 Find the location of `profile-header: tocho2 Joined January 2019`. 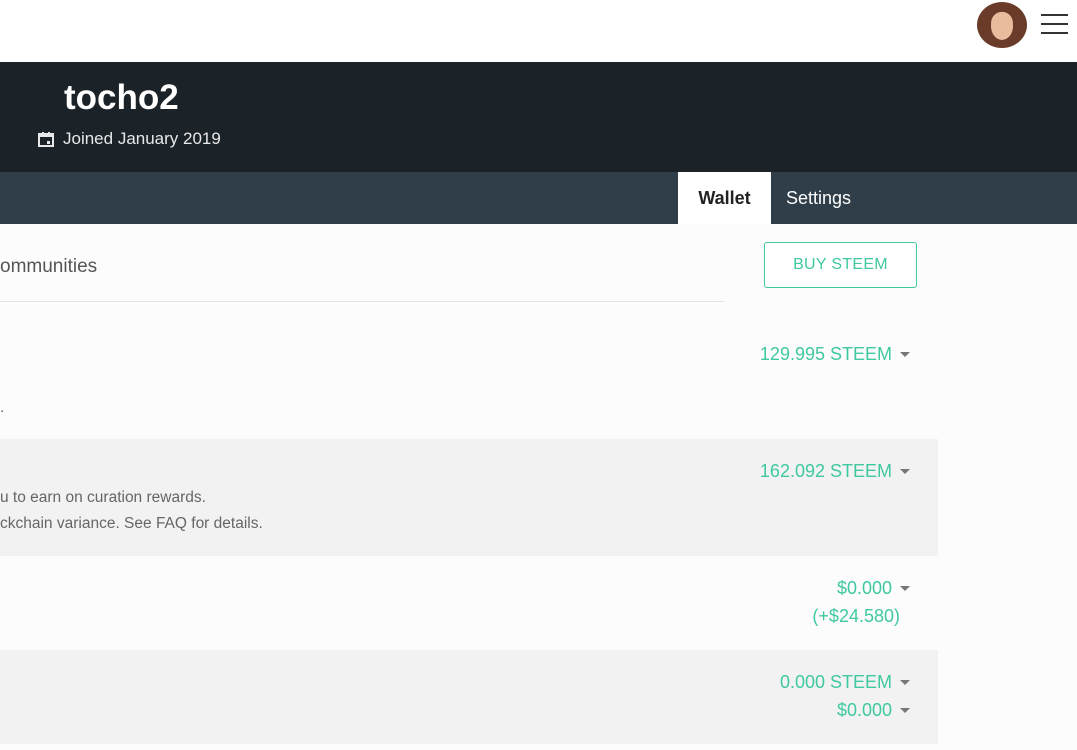

profile-header: tocho2 Joined January 2019 is located at coordinates (538, 117).